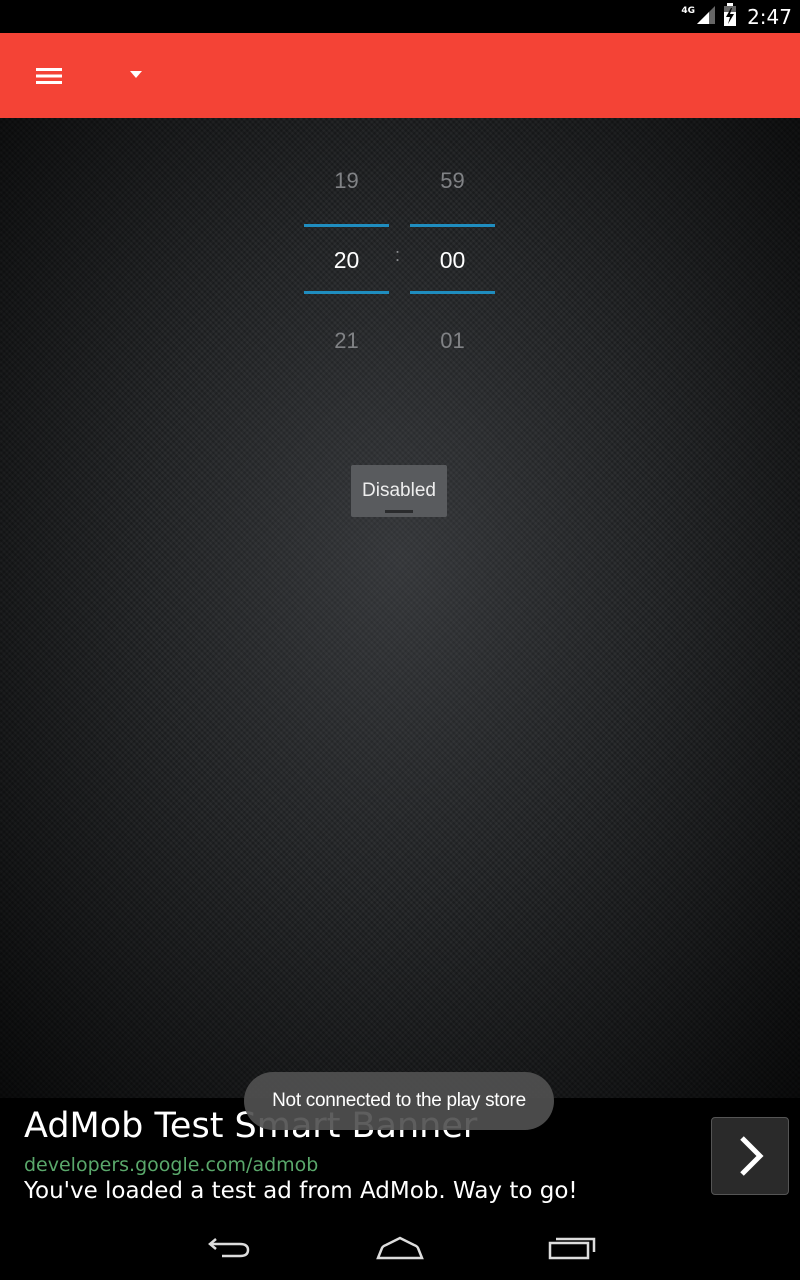 The image size is (800, 1280). I want to click on chevron-right-icon, so click(752, 1156).